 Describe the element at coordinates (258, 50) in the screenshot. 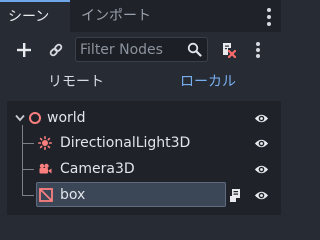

I see `scene-tree-menu-icon` at that location.